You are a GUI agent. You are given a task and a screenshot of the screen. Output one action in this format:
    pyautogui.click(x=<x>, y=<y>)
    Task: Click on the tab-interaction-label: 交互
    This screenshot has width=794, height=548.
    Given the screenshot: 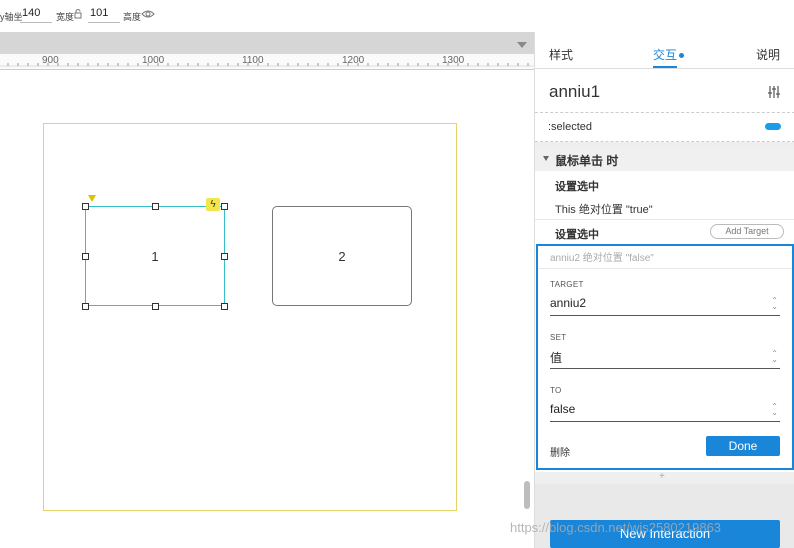 What is the action you would take?
    pyautogui.click(x=665, y=55)
    